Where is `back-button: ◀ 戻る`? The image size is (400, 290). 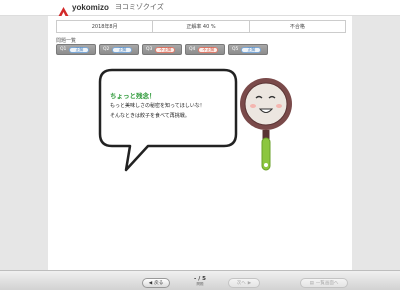
back-button: ◀ 戻る is located at coordinates (156, 283).